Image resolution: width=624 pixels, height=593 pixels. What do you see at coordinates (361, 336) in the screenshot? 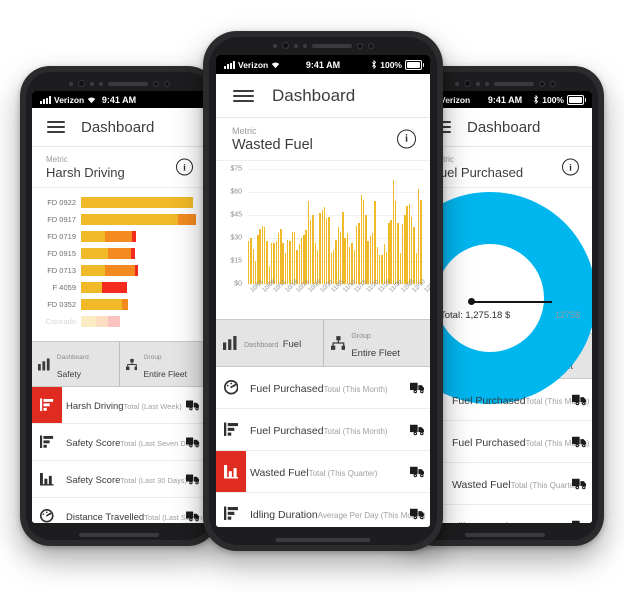
I see `tab-group-sub: Group` at bounding box center [361, 336].